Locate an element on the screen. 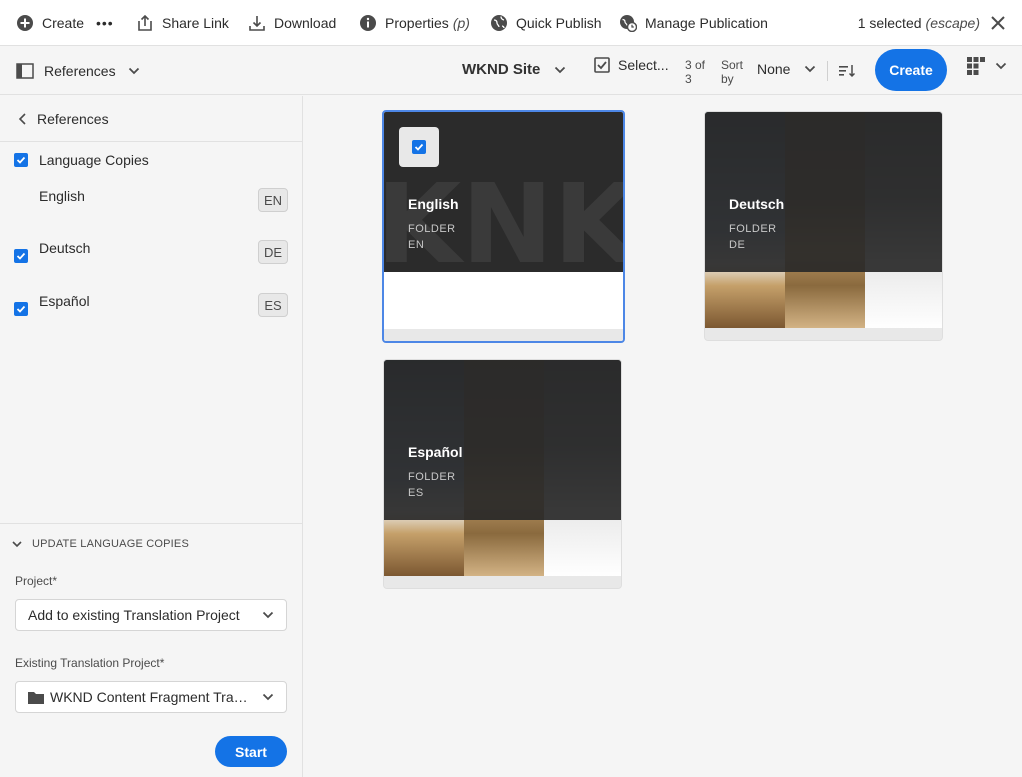 The width and height of the screenshot is (1022, 777). item-count-line1: 3 of is located at coordinates (695, 65).